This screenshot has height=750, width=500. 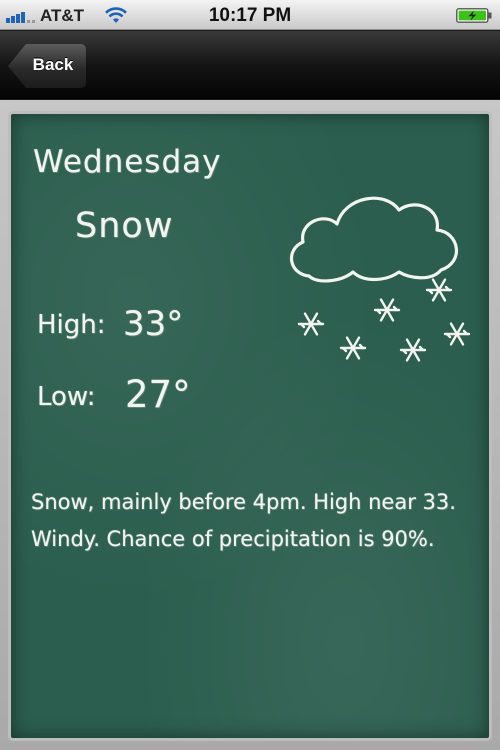 What do you see at coordinates (71, 325) in the screenshot?
I see `high-temp-label: High:` at bounding box center [71, 325].